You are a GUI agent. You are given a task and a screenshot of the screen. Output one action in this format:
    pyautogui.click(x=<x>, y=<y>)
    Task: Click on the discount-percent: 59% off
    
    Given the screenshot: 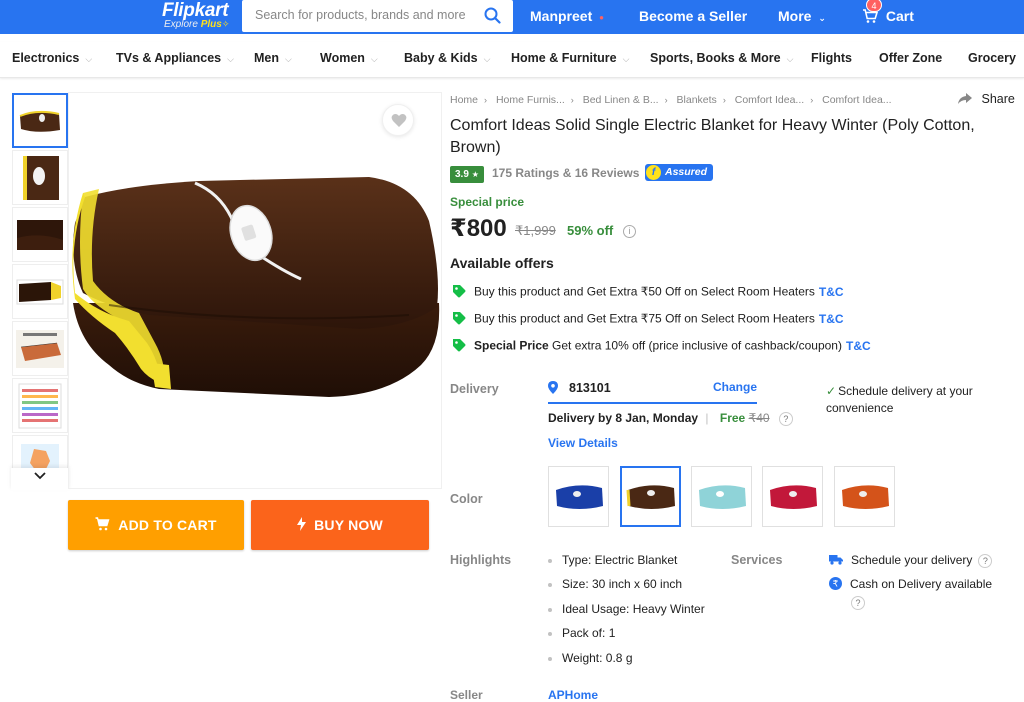 What is the action you would take?
    pyautogui.click(x=590, y=230)
    